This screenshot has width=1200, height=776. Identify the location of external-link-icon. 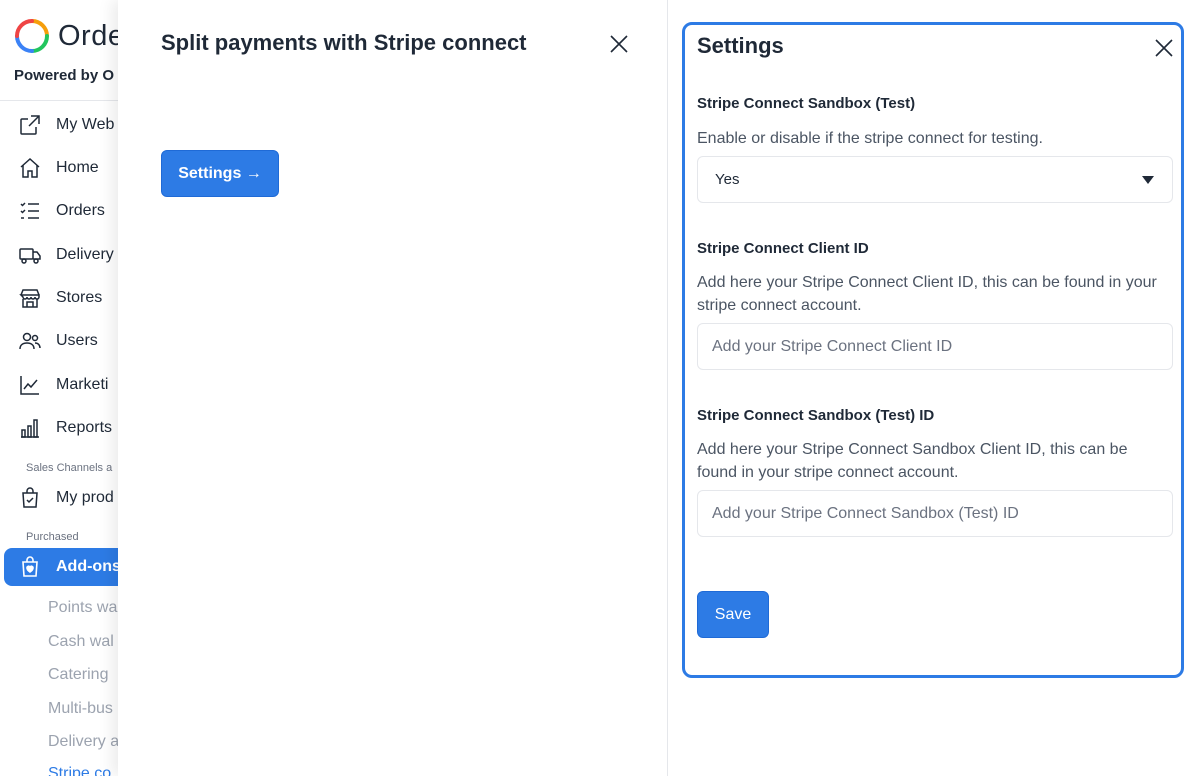
(30, 125).